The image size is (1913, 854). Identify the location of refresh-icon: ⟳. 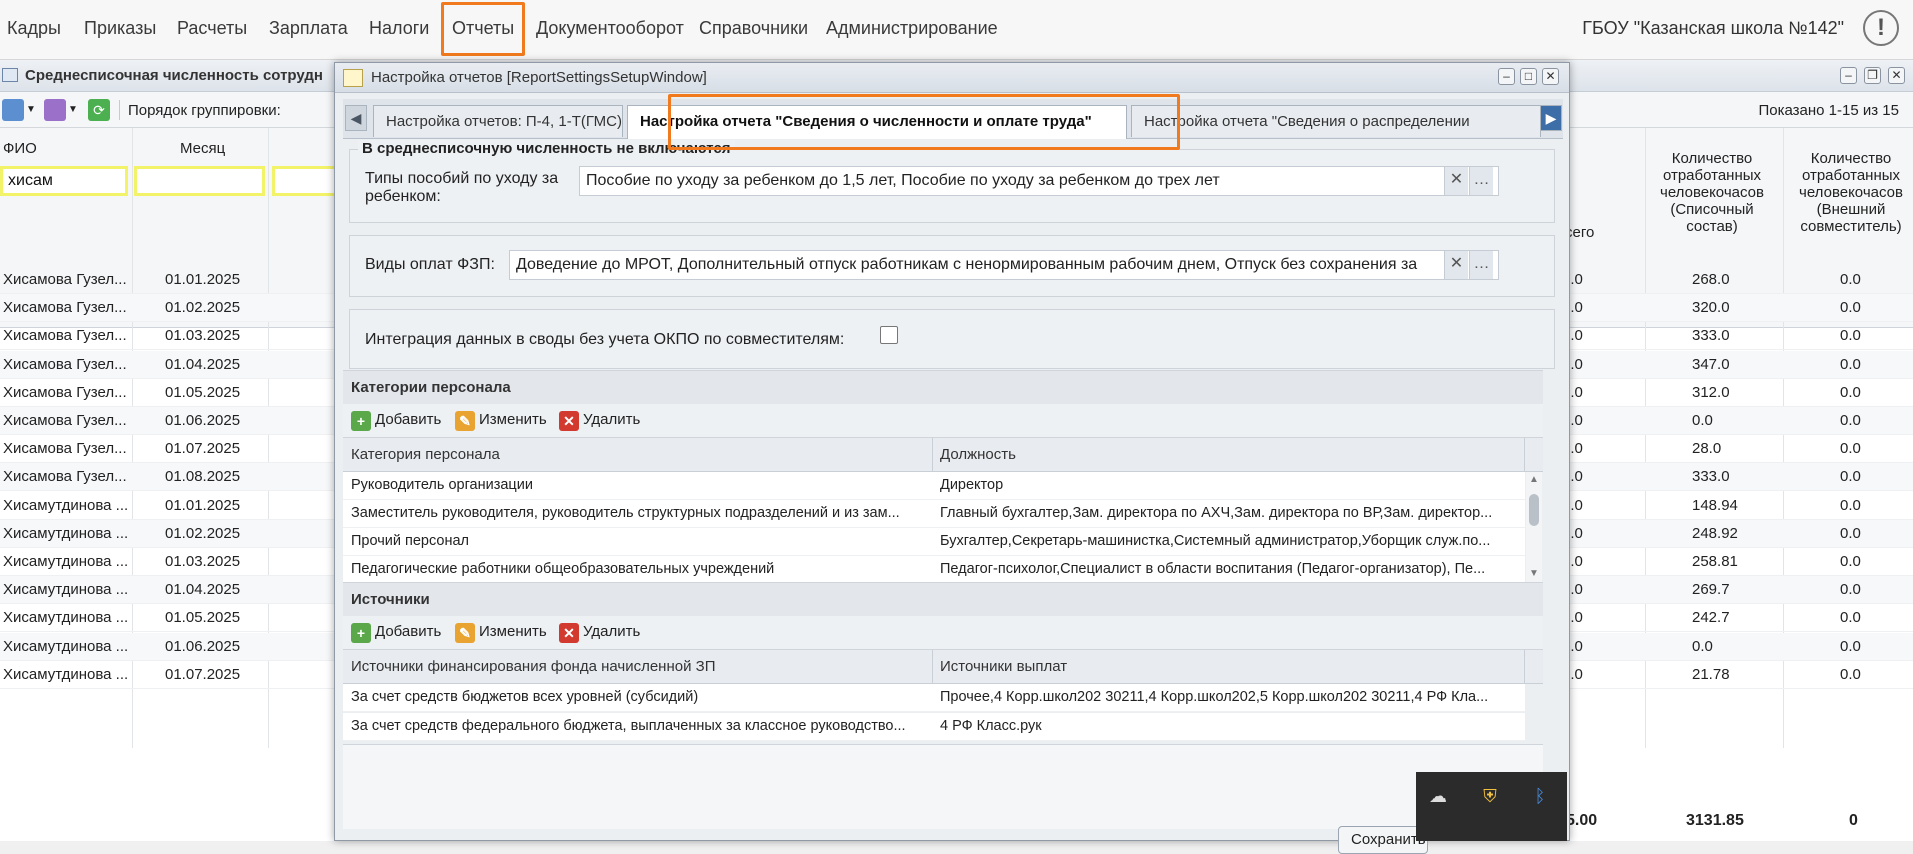
(99, 110).